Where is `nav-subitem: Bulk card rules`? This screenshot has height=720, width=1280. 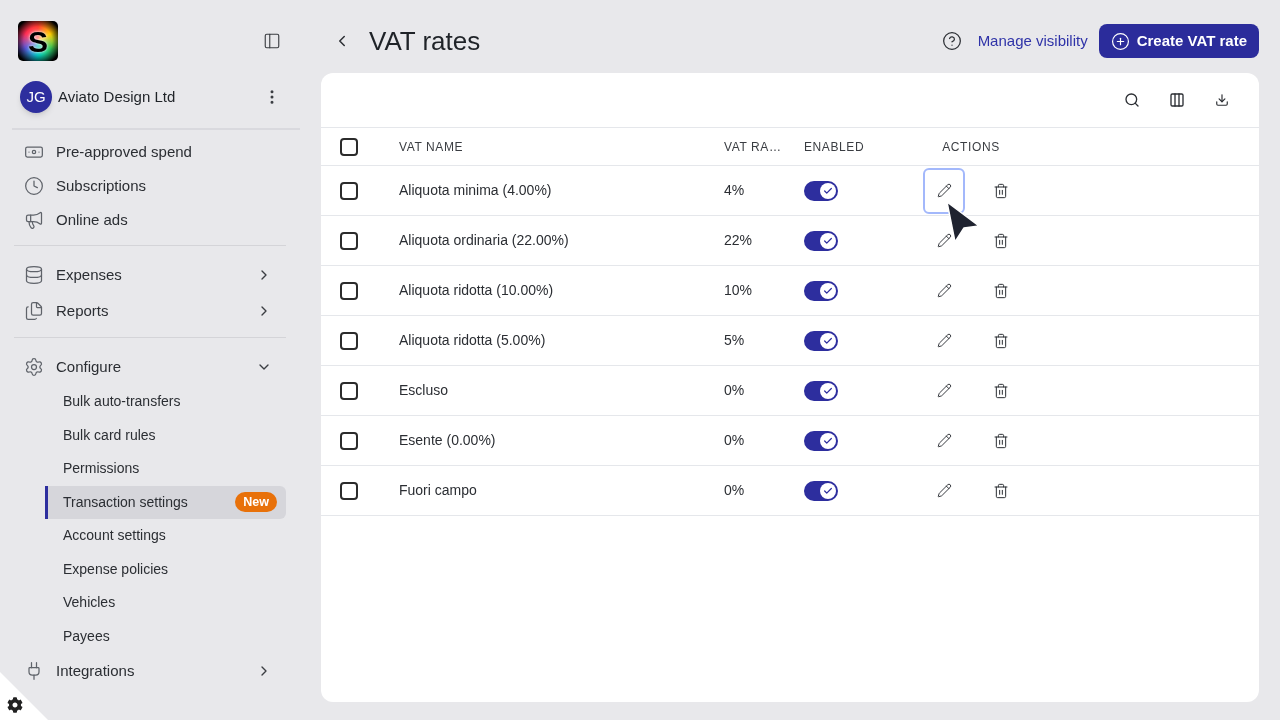
nav-subitem: Bulk card rules is located at coordinates (165, 435).